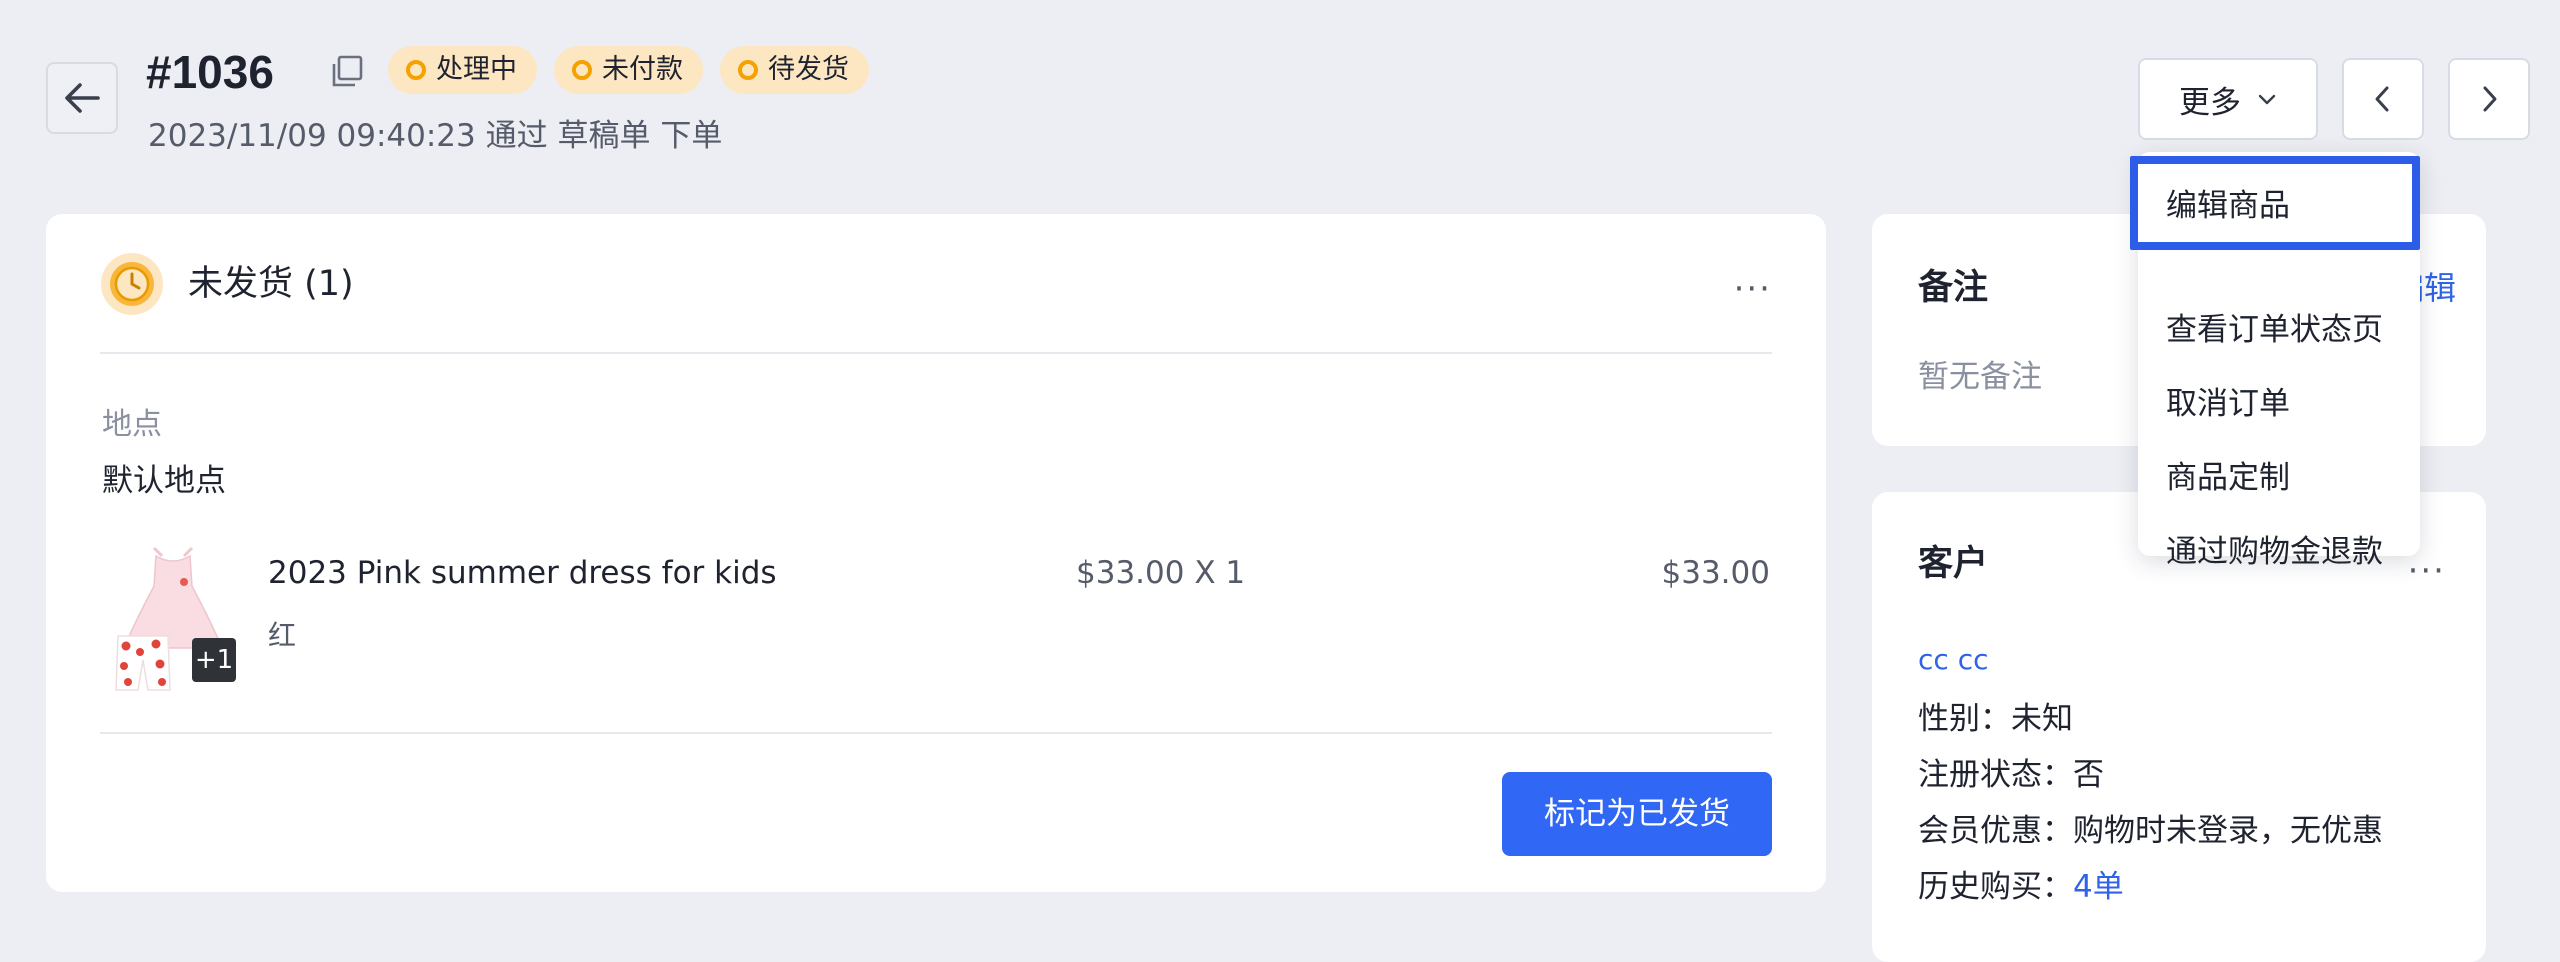 The image size is (2560, 962). Describe the element at coordinates (1953, 660) in the screenshot. I see `customer-name-link: cc cc` at that location.